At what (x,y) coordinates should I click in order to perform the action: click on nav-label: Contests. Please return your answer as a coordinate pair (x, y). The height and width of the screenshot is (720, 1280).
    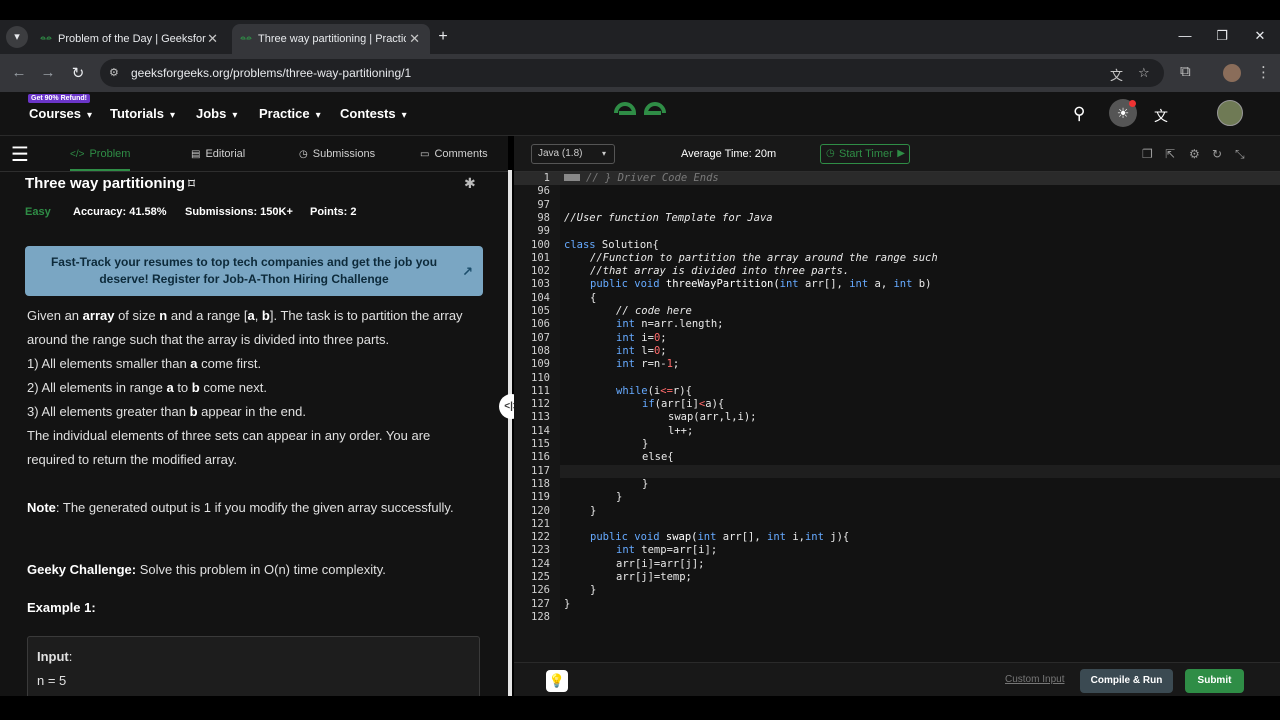
    Looking at the image, I should click on (368, 113).